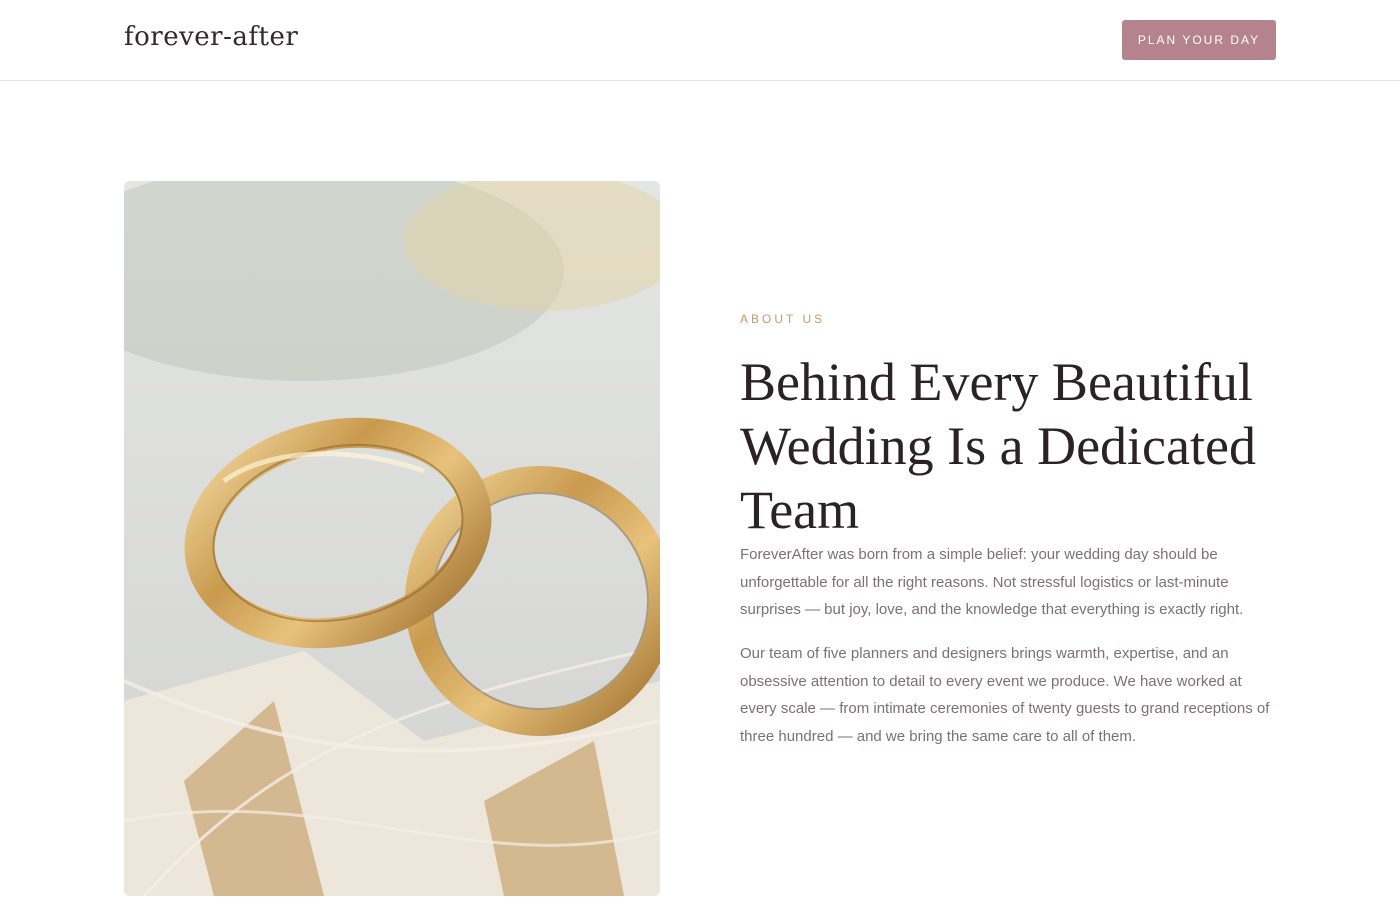 This screenshot has width=1400, height=900. Describe the element at coordinates (1199, 40) in the screenshot. I see `plan-your-day-button: PLAN YOUR DAY` at that location.